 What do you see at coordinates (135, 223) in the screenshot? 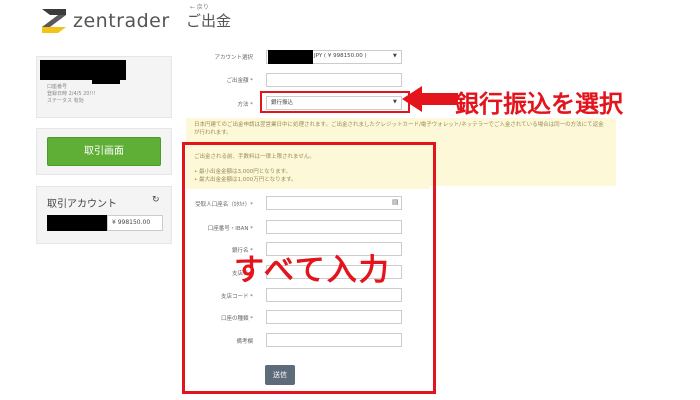
I see `account-balance: ¥ 998150.00` at bounding box center [135, 223].